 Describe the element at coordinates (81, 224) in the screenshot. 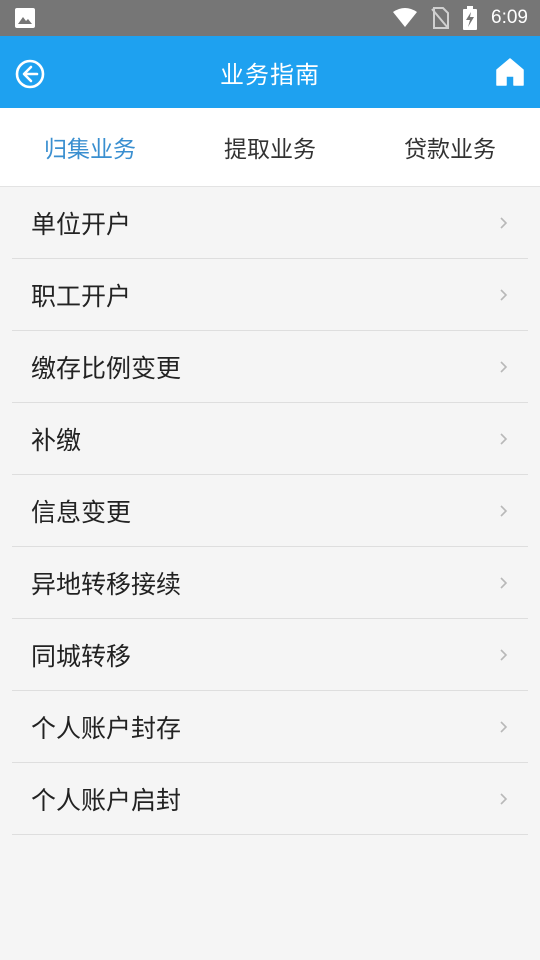

I see `list-item-label: 单位开户` at that location.